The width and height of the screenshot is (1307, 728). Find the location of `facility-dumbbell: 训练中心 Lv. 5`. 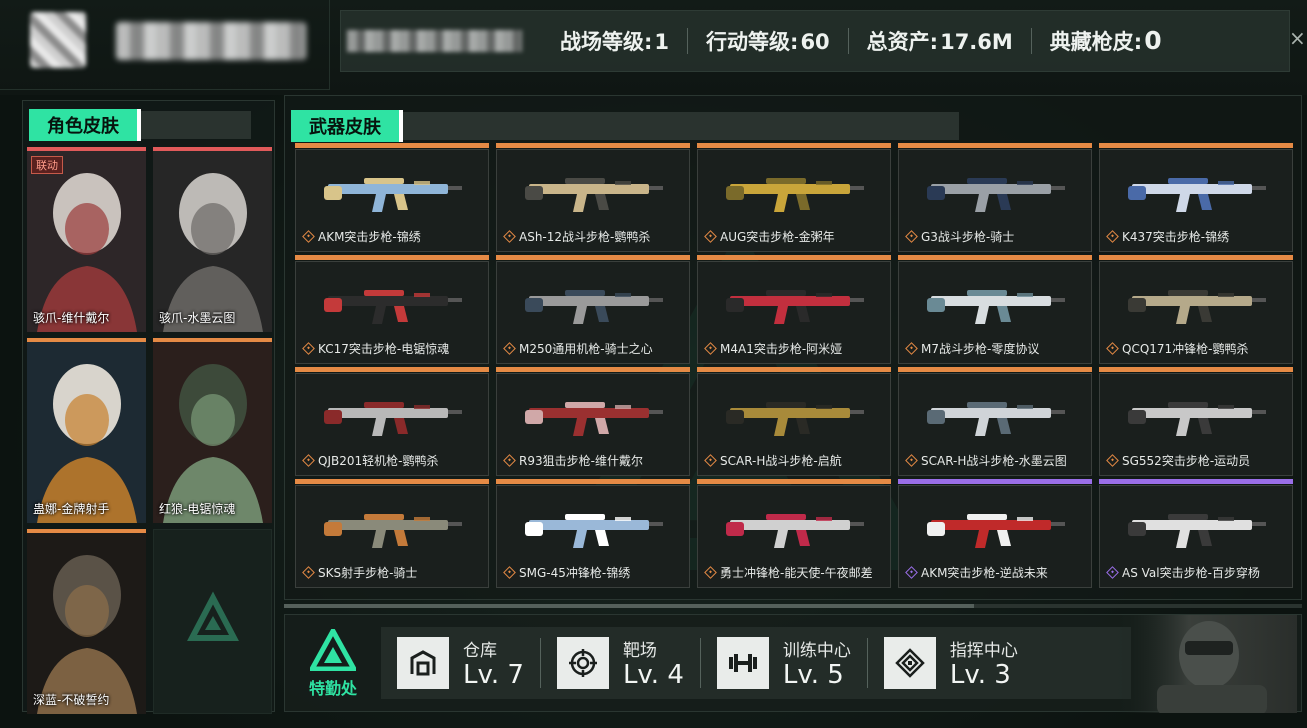

facility-dumbbell: 训练中心 Lv. 5 is located at coordinates (784, 663).